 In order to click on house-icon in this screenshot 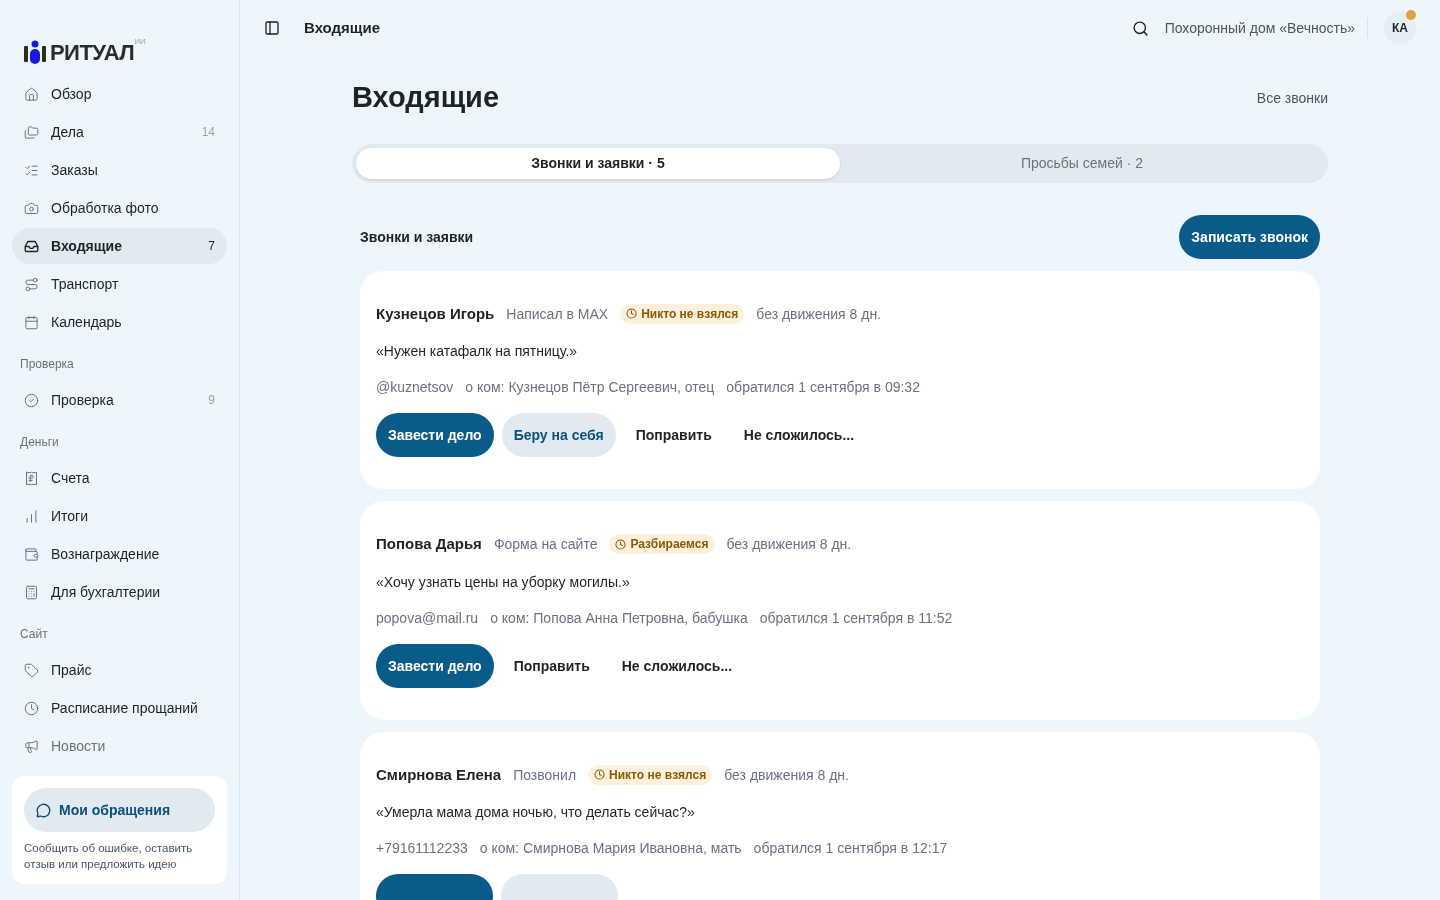, I will do `click(31, 94)`.